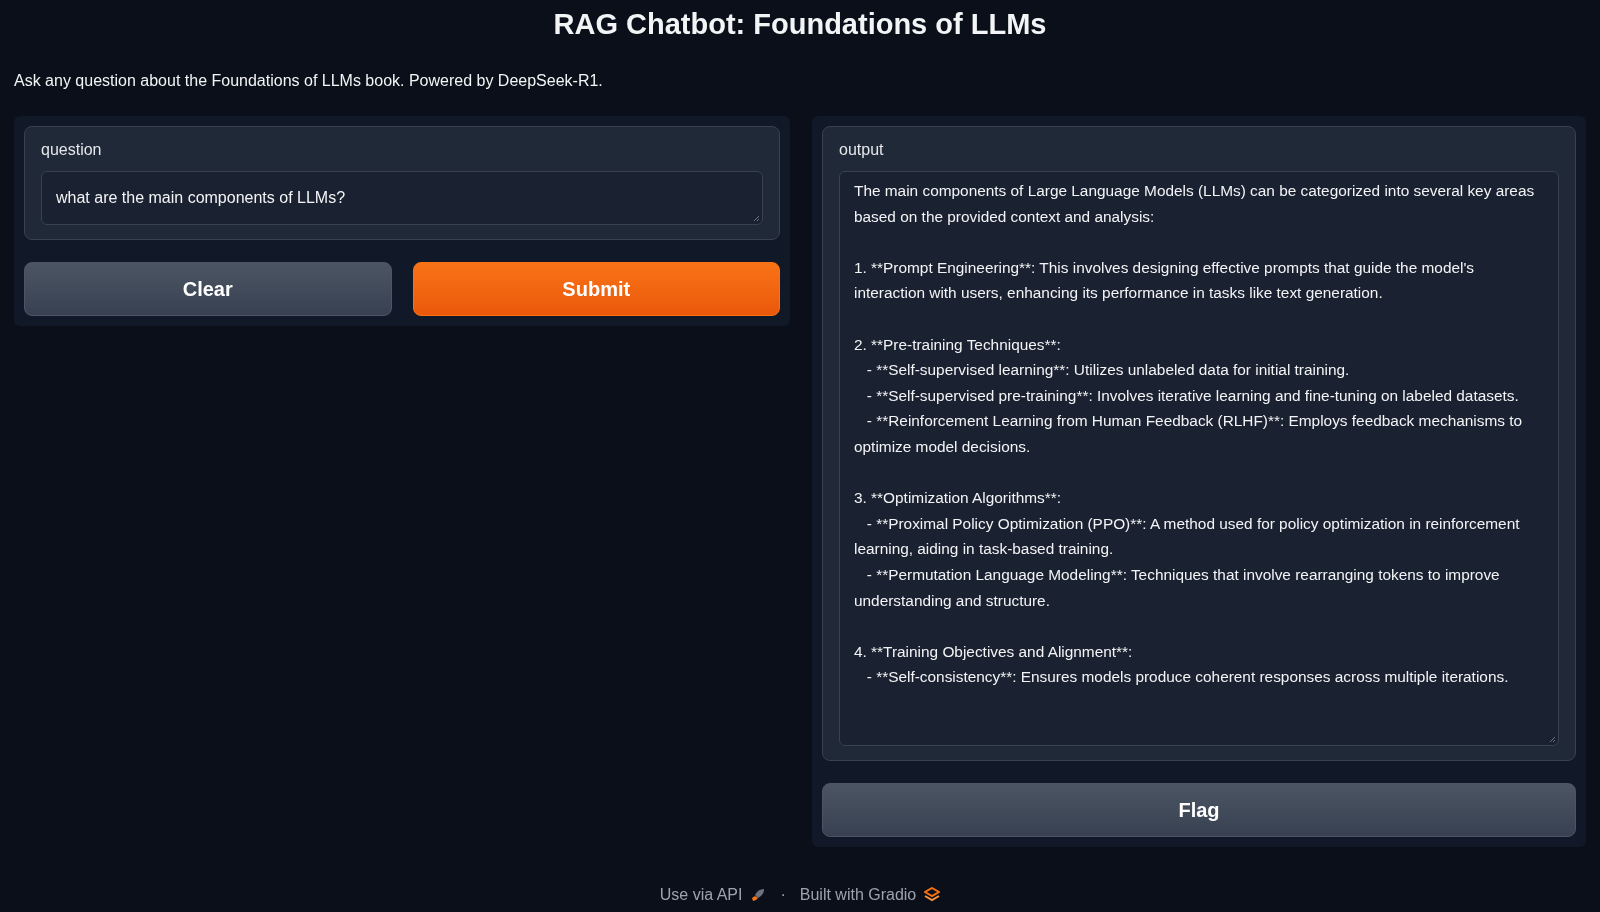 The width and height of the screenshot is (1600, 912). Describe the element at coordinates (309, 81) in the screenshot. I see `description: Ask any question about the Foundations of LLMs book. Powered by DeepSeek-R1.` at that location.